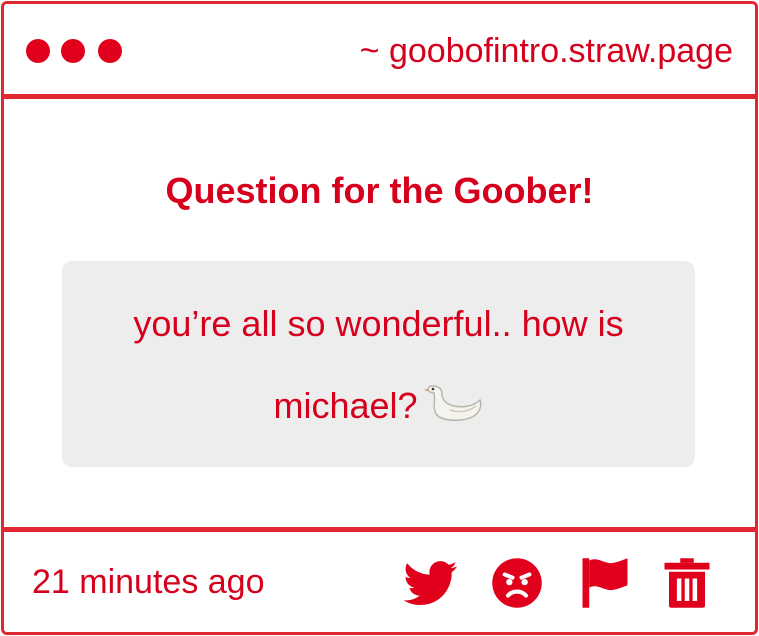 This screenshot has width=759, height=636. Describe the element at coordinates (546, 51) in the screenshot. I see `page-url: ~ goobofintro.straw.page` at that location.